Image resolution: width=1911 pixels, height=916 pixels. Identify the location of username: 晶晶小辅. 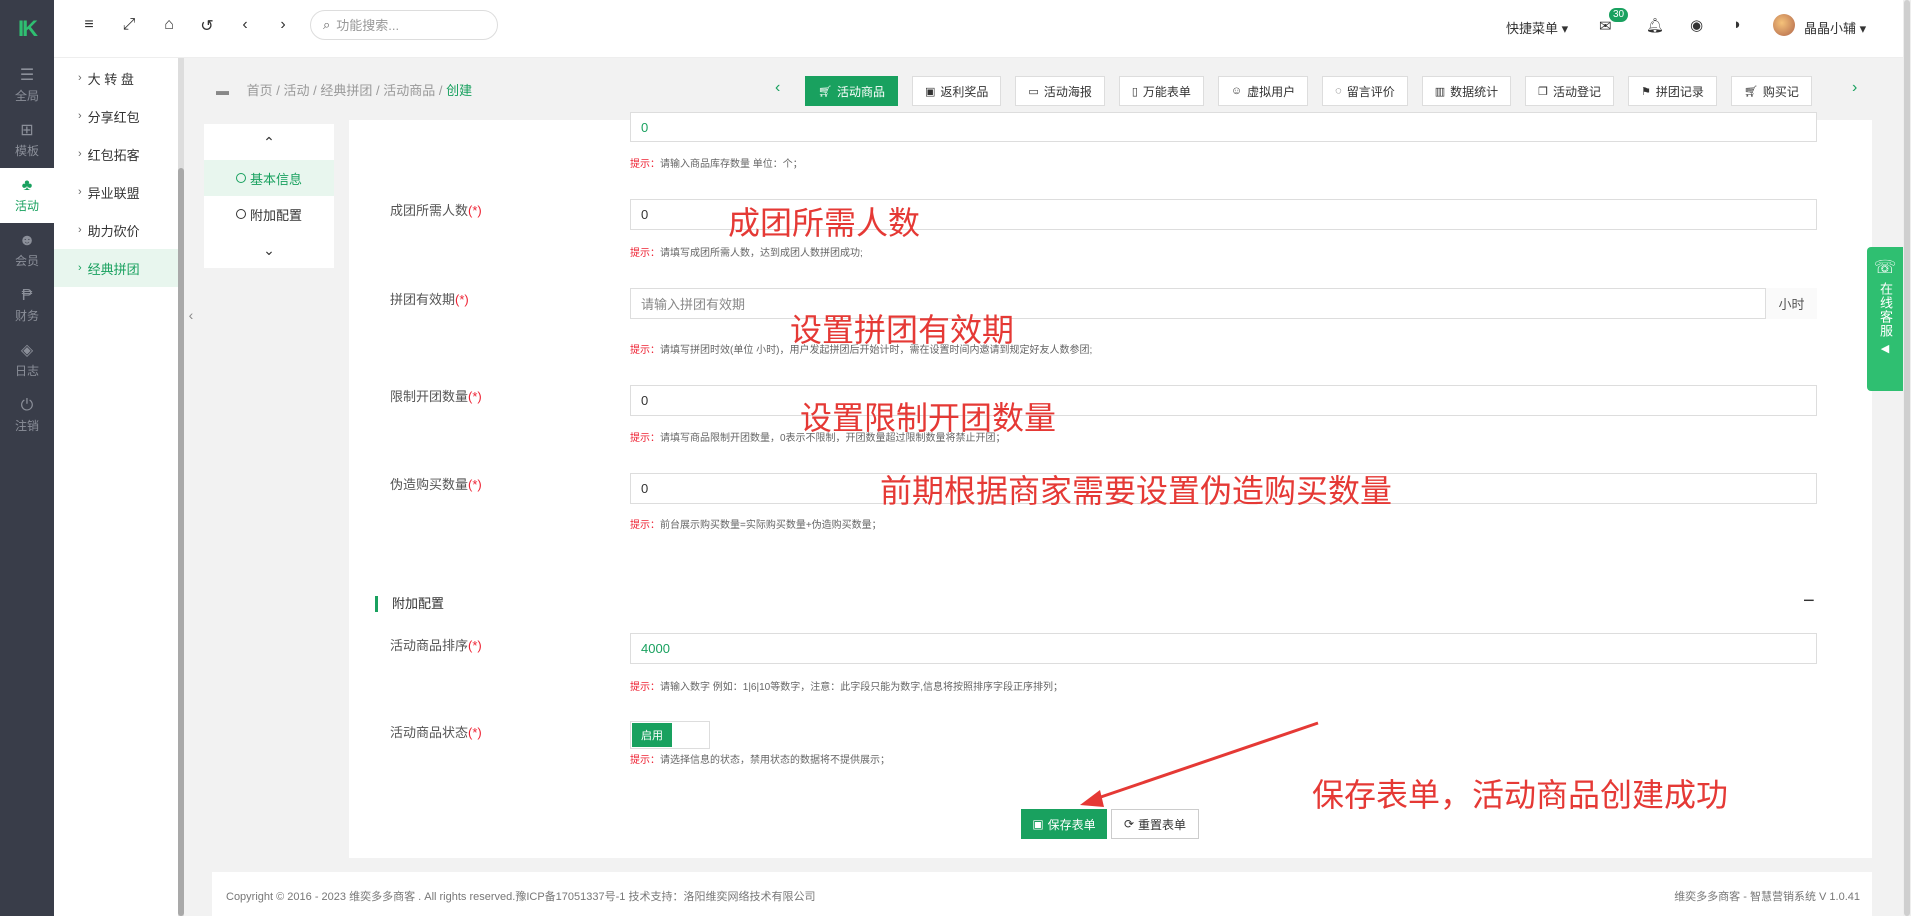
(1830, 28).